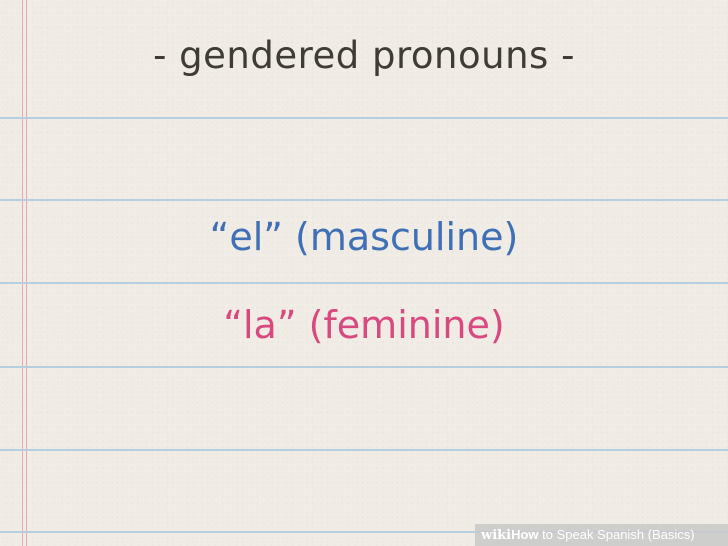 Image resolution: width=728 pixels, height=546 pixels. I want to click on wikihow-watermark: wikiHow to Speak Spanish (Basics), so click(601, 535).